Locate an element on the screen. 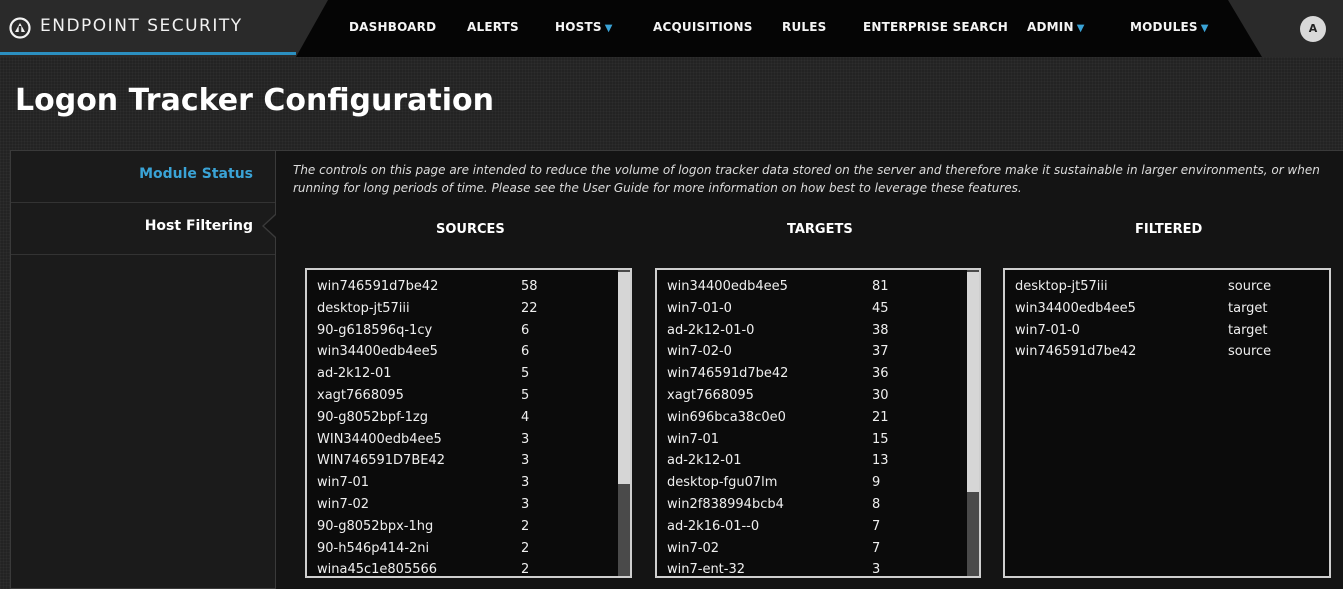 Image resolution: width=1343 pixels, height=589 pixels. active-pointer-fill is located at coordinates (270, 226).